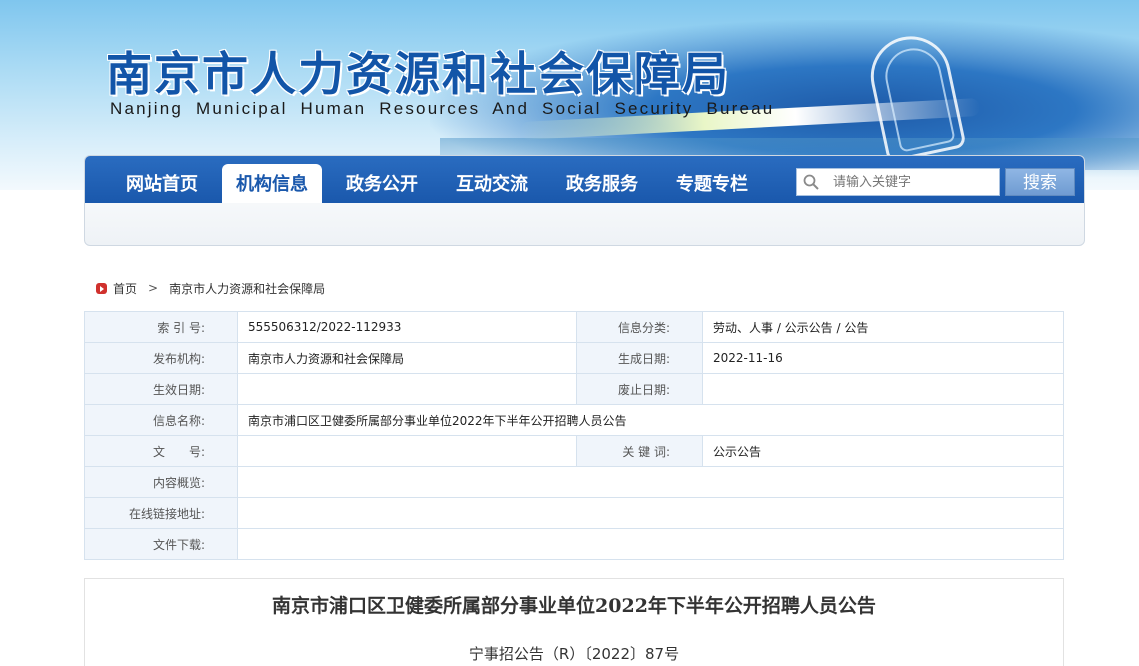  What do you see at coordinates (407, 358) in the screenshot?
I see `publisher-value: 南京市人力资源和社会保障局` at bounding box center [407, 358].